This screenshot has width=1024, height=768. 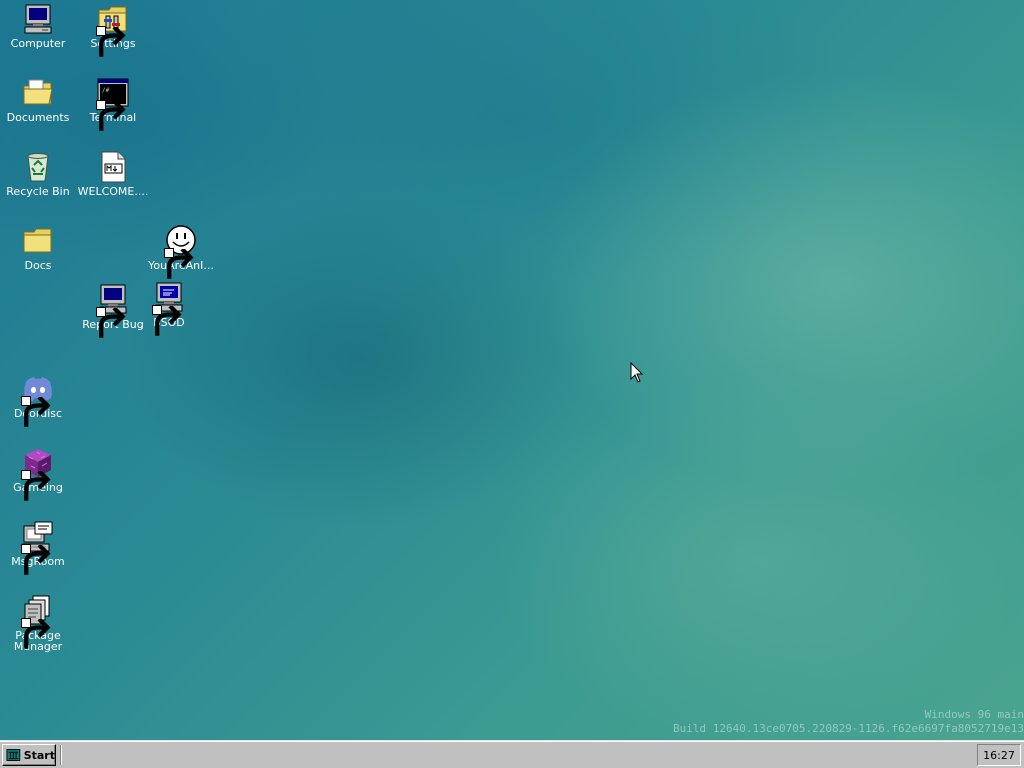 What do you see at coordinates (39, 755) in the screenshot?
I see `start-label: Start` at bounding box center [39, 755].